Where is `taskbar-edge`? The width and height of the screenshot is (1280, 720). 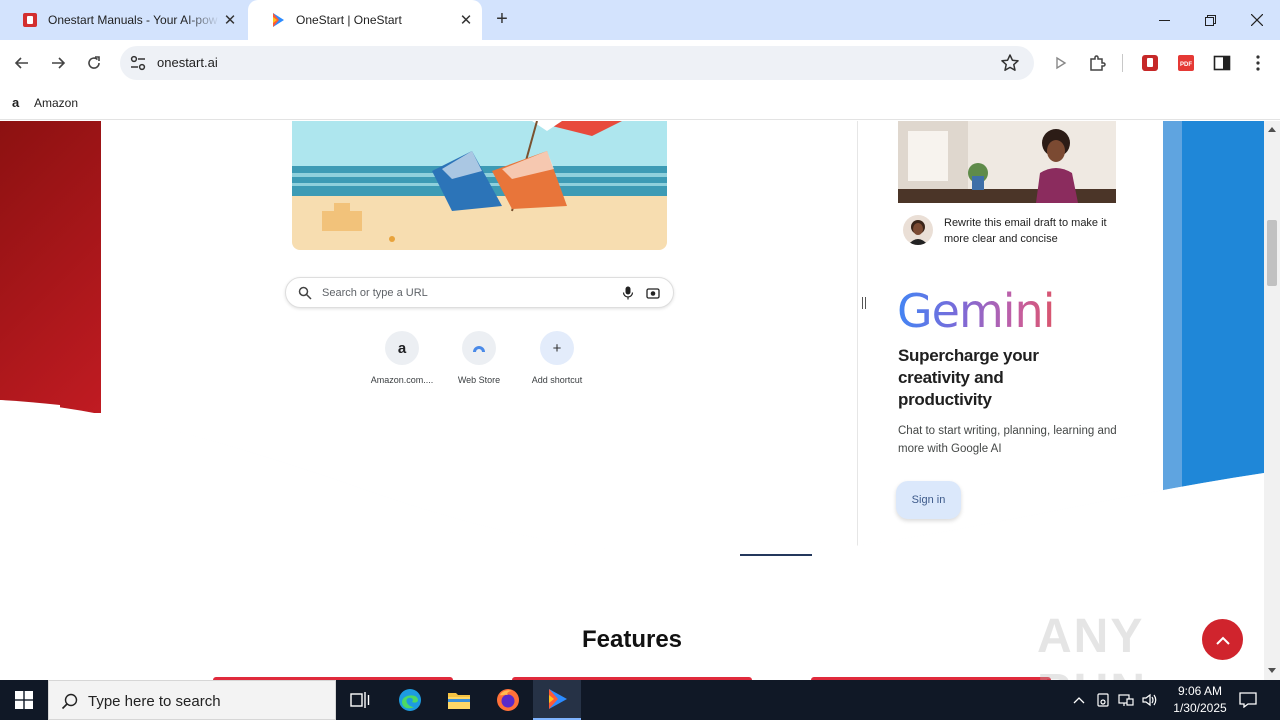
taskbar-edge is located at coordinates (410, 700).